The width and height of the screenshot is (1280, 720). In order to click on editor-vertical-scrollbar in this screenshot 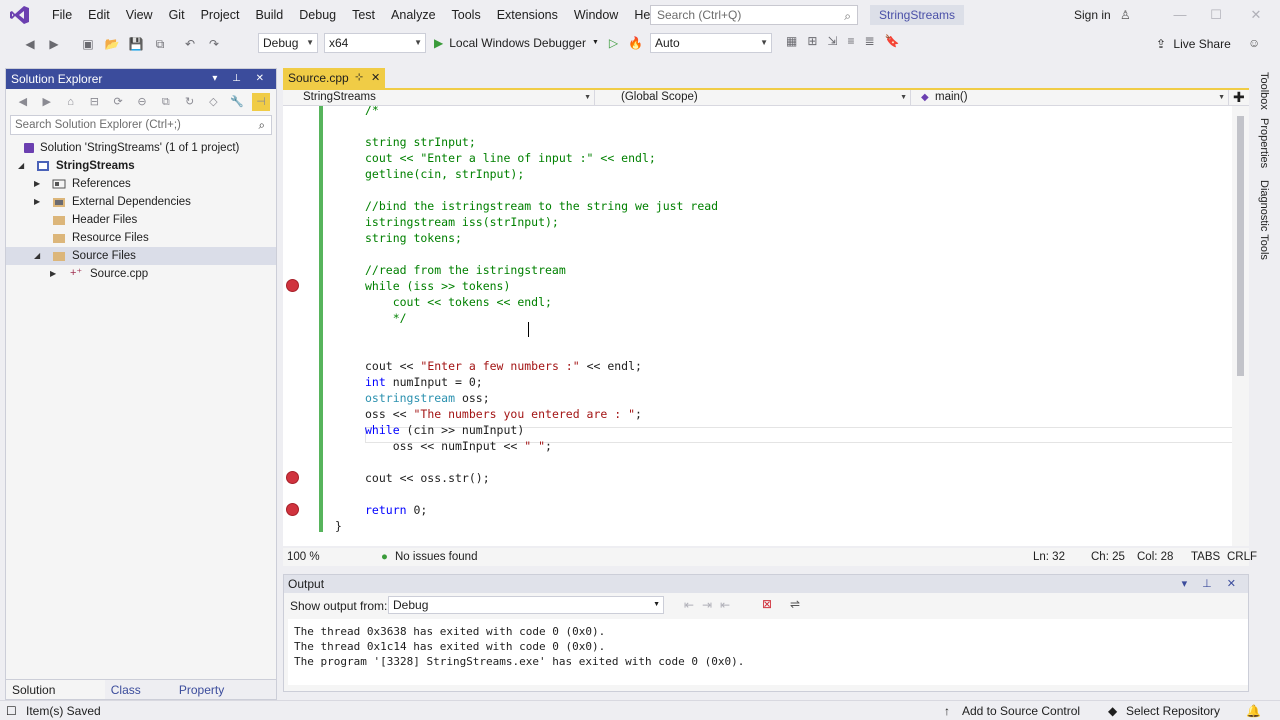, I will do `click(1240, 326)`.